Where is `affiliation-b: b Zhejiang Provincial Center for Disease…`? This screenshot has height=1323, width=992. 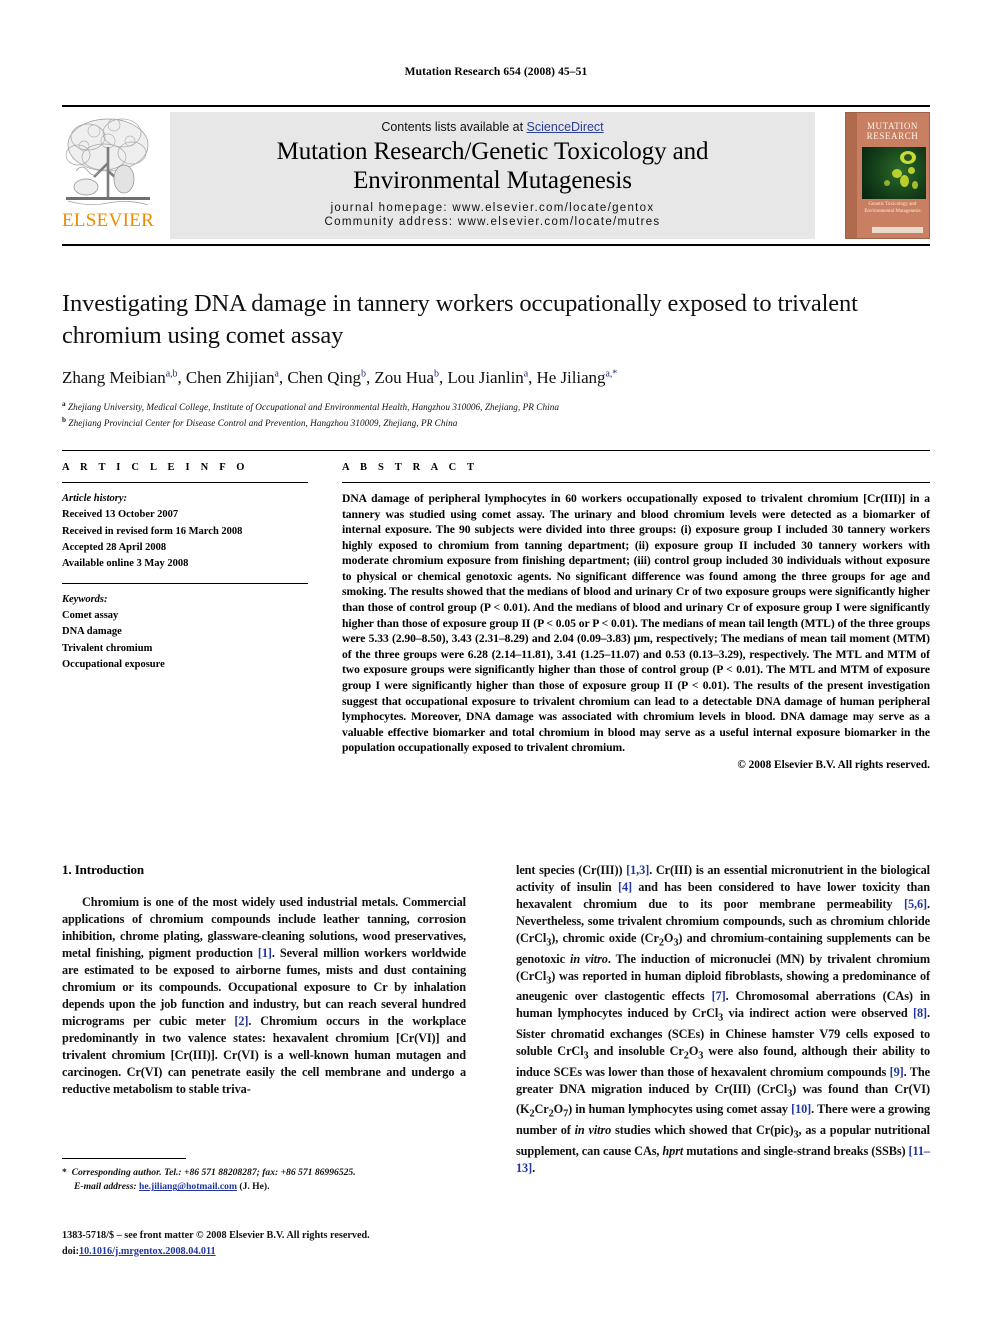 affiliation-b: b Zhejiang Provincial Center for Disease… is located at coordinates (260, 421).